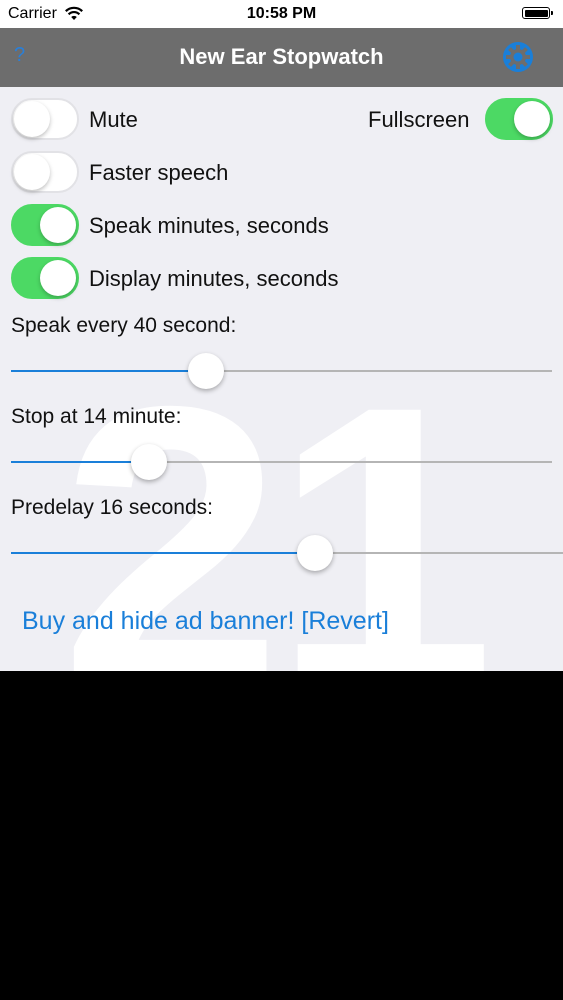 This screenshot has height=1000, width=563. I want to click on page-title: New Ear Stopwatch, so click(281, 56).